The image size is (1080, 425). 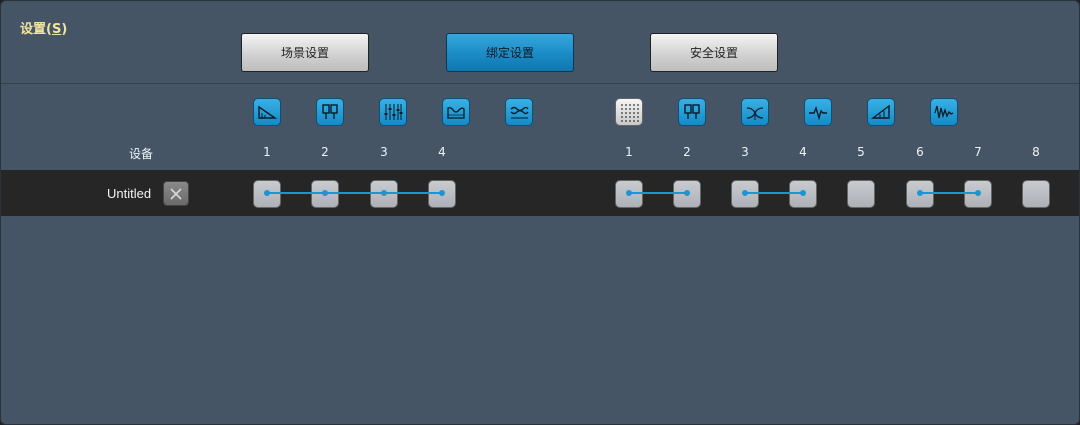 What do you see at coordinates (540, 83) in the screenshot?
I see `divider` at bounding box center [540, 83].